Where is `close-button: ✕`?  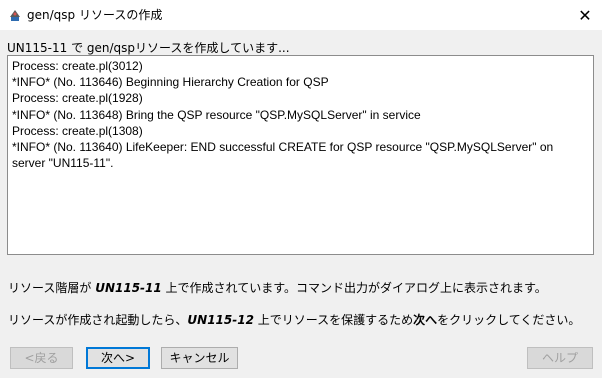 close-button: ✕ is located at coordinates (585, 15).